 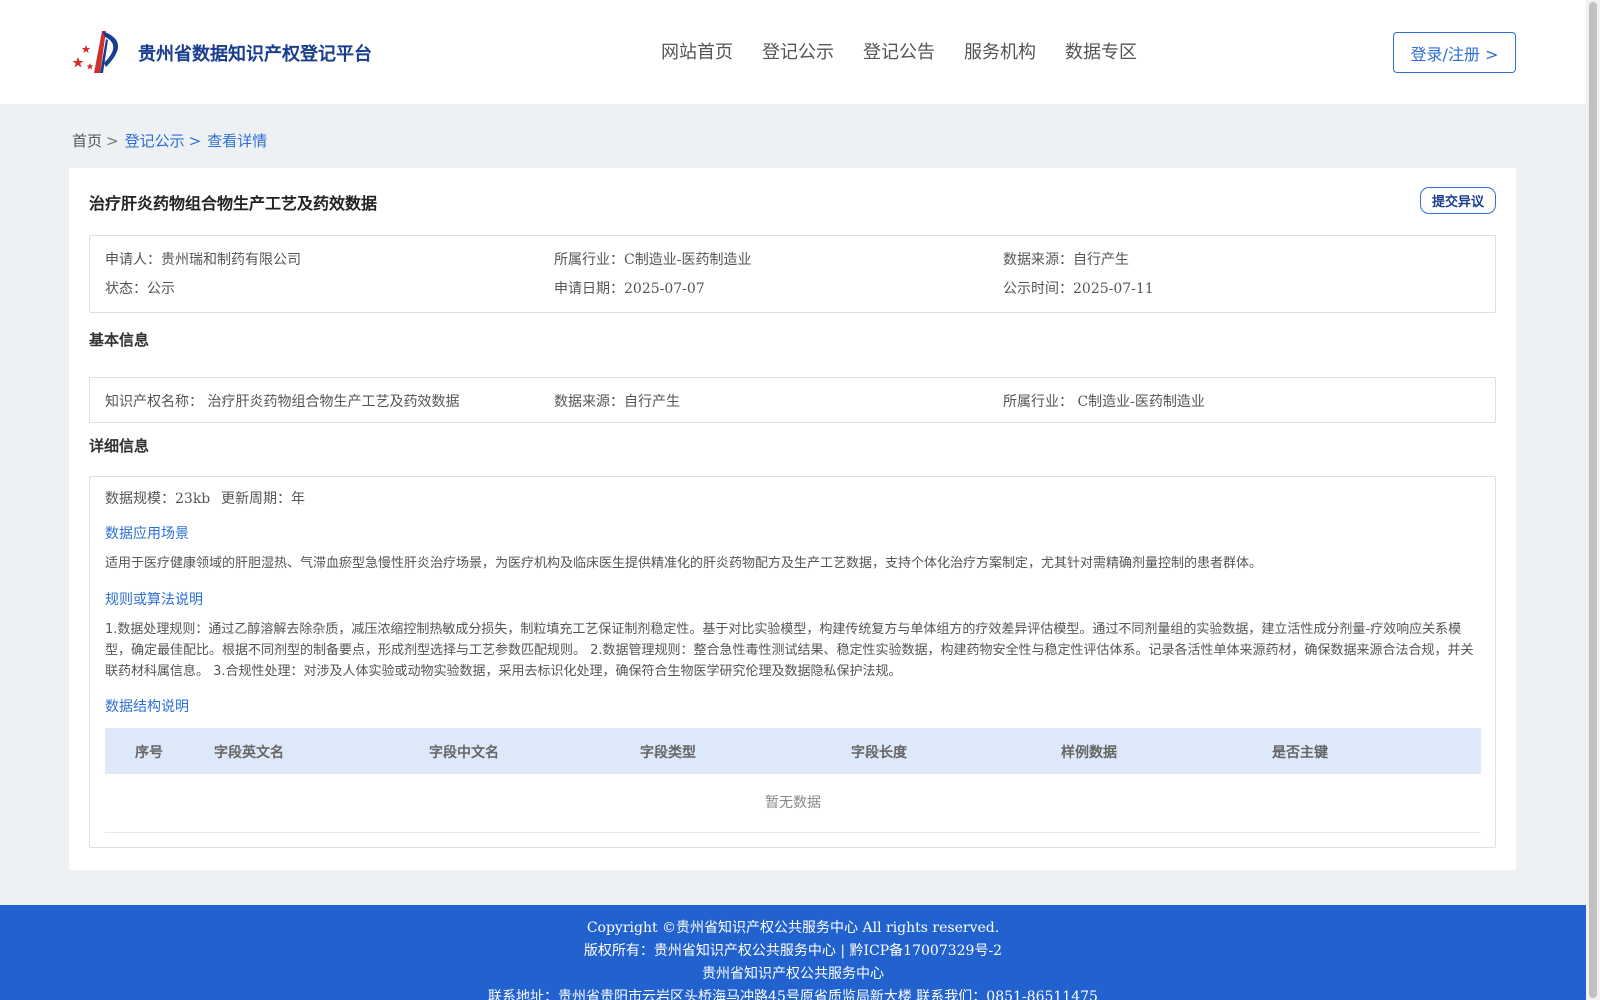 I want to click on nav-item-data-zone: 数据专区, so click(x=1101, y=51).